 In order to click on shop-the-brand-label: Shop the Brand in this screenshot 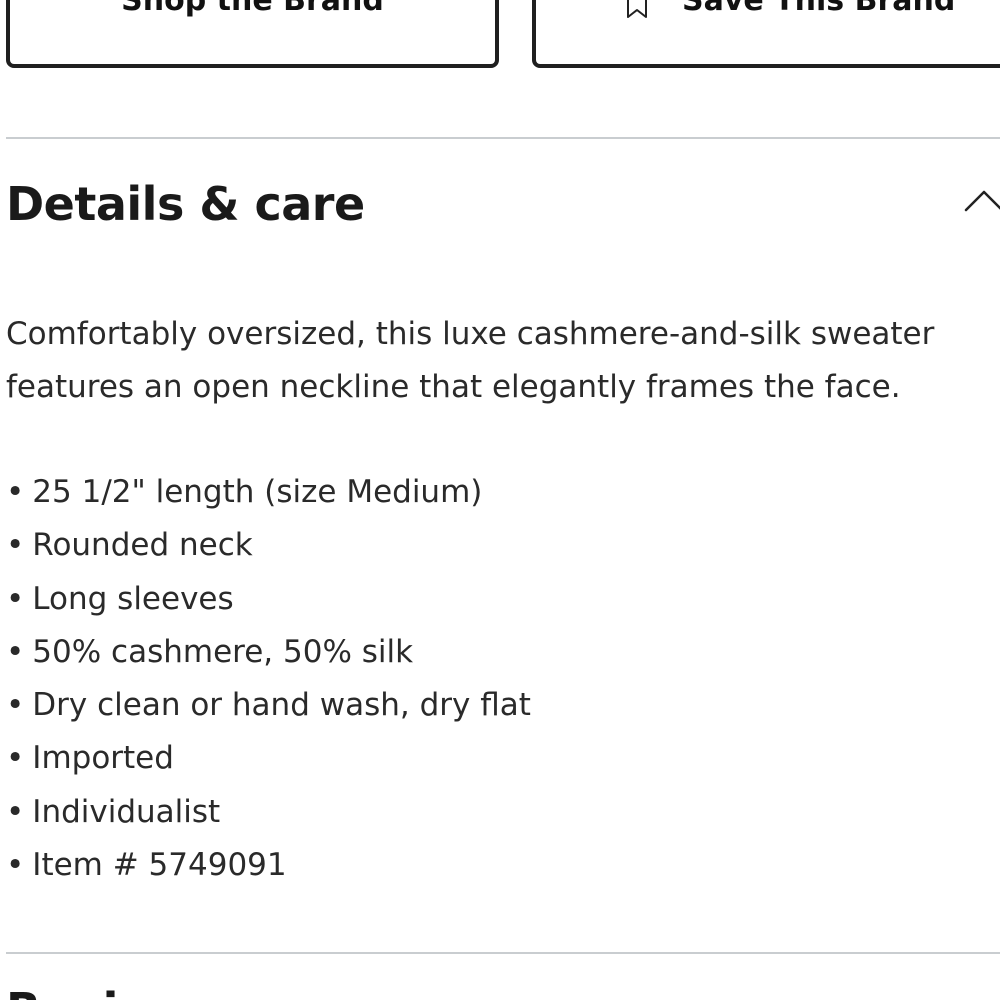, I will do `click(252, 9)`.